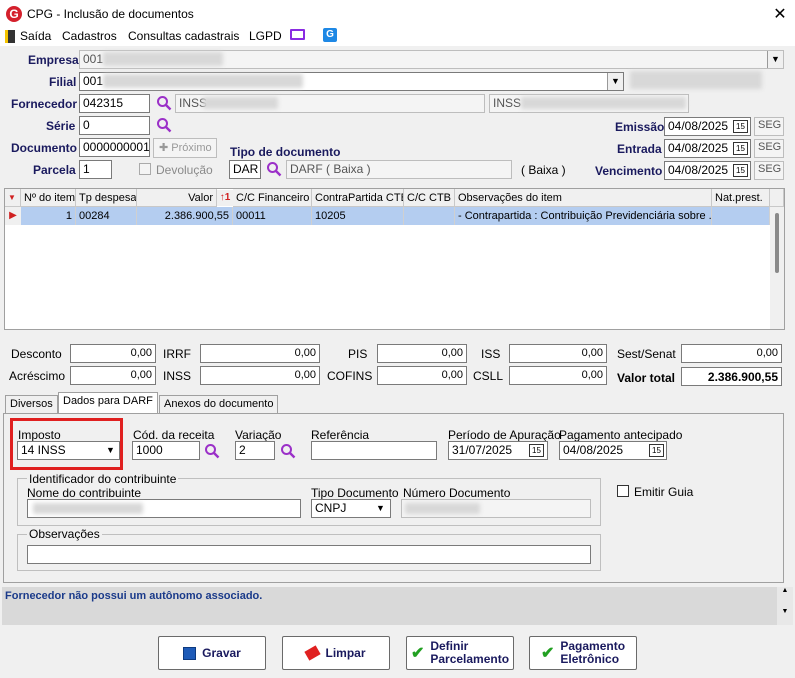  What do you see at coordinates (358, 198) in the screenshot?
I see `grid-header-contrapartida: ContraPartida CTB` at bounding box center [358, 198].